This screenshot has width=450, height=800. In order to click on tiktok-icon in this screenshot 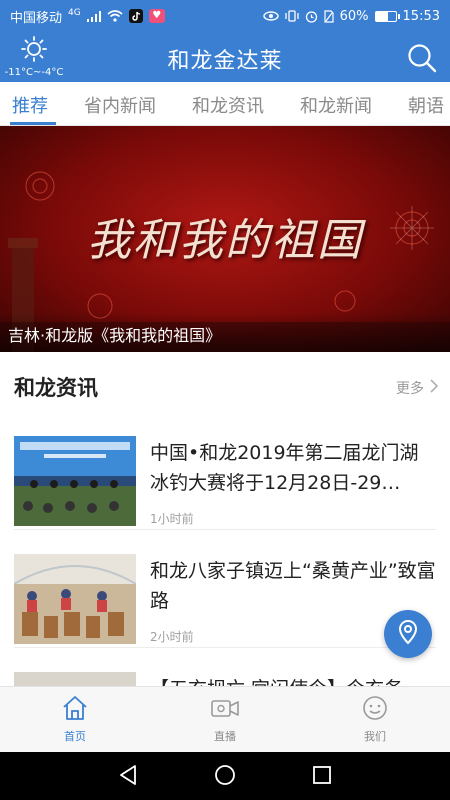, I will do `click(135, 16)`.